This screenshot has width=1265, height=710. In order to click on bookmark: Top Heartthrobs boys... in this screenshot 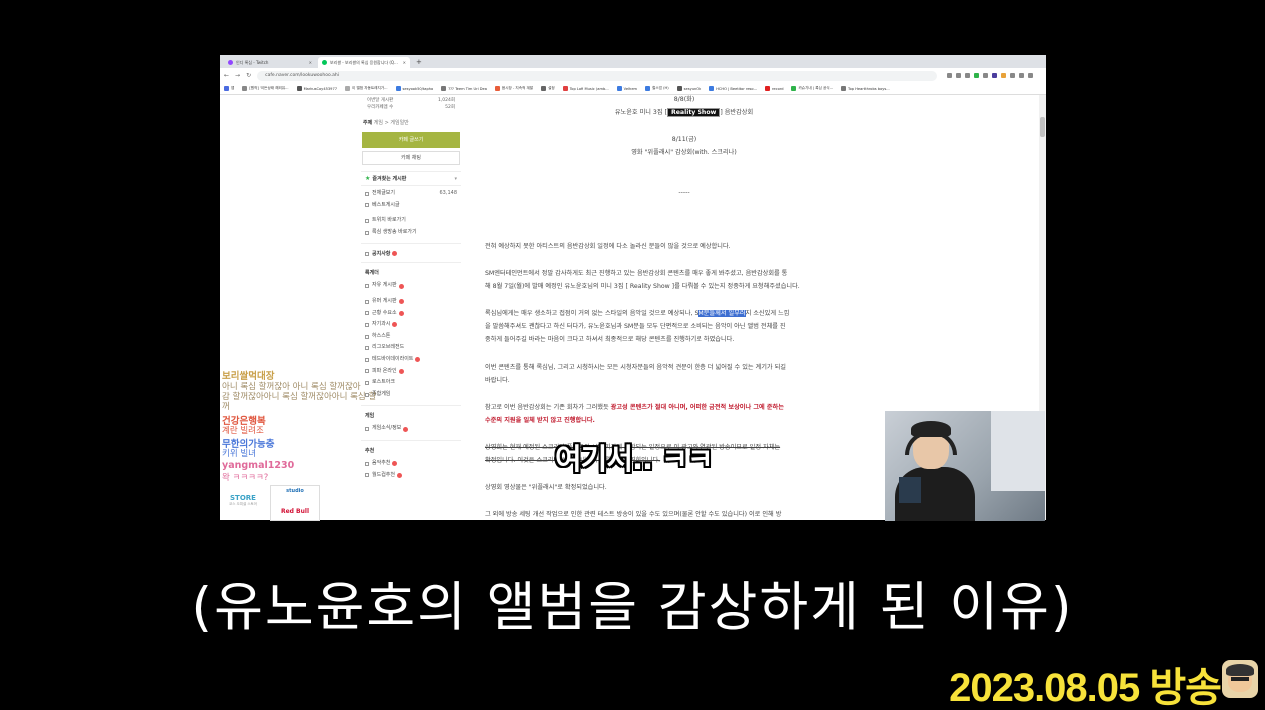, I will do `click(865, 88)`.